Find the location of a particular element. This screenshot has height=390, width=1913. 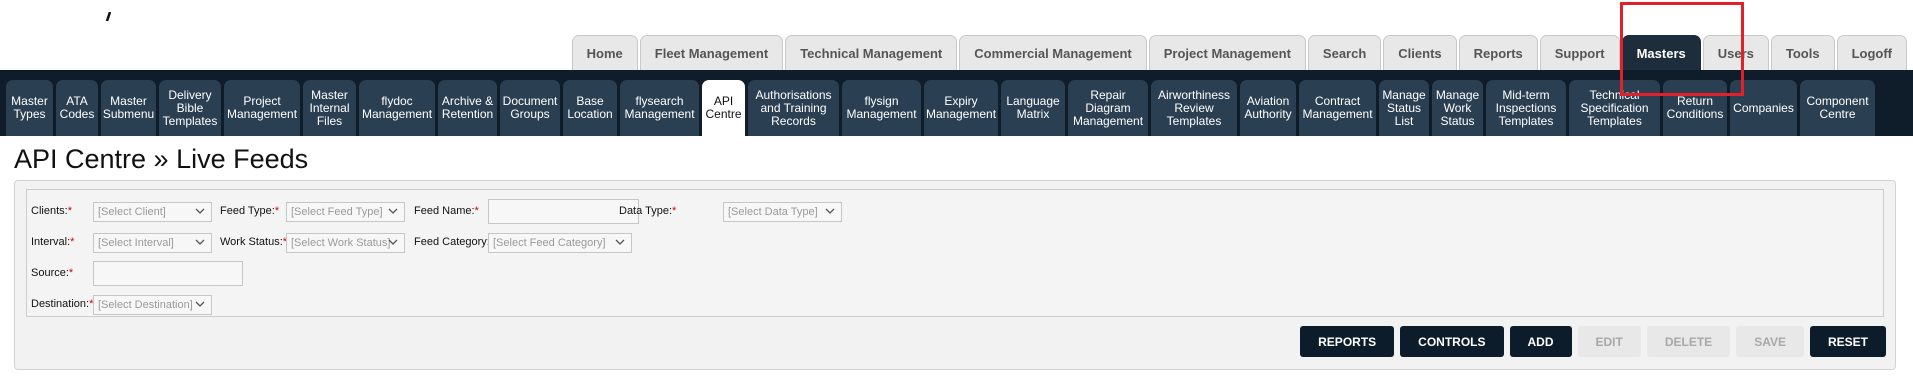

reset-button: RESET is located at coordinates (1847, 341).